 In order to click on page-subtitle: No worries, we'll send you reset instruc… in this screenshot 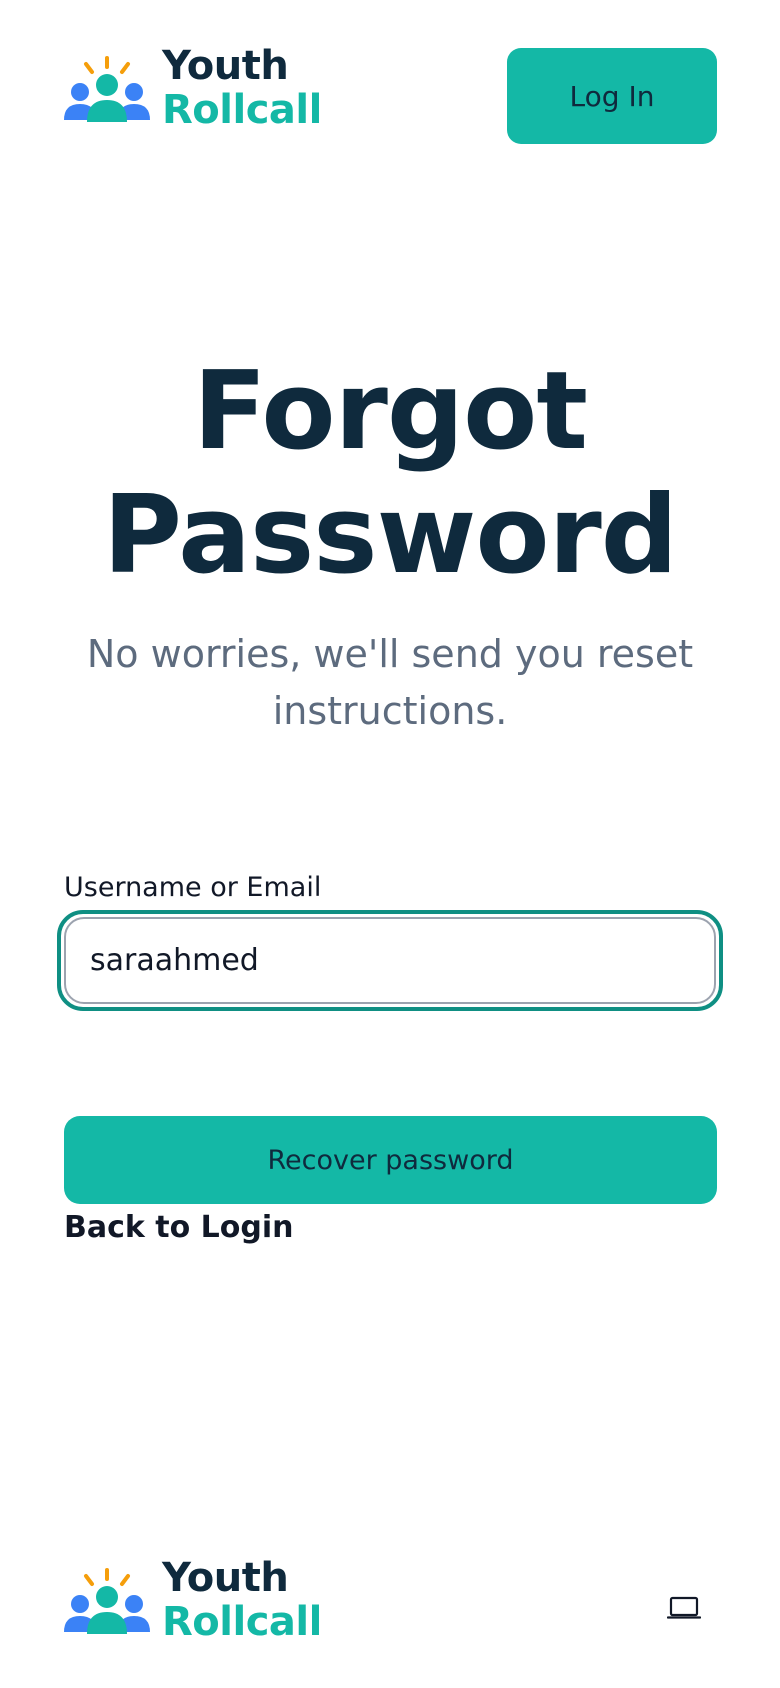, I will do `click(390, 682)`.